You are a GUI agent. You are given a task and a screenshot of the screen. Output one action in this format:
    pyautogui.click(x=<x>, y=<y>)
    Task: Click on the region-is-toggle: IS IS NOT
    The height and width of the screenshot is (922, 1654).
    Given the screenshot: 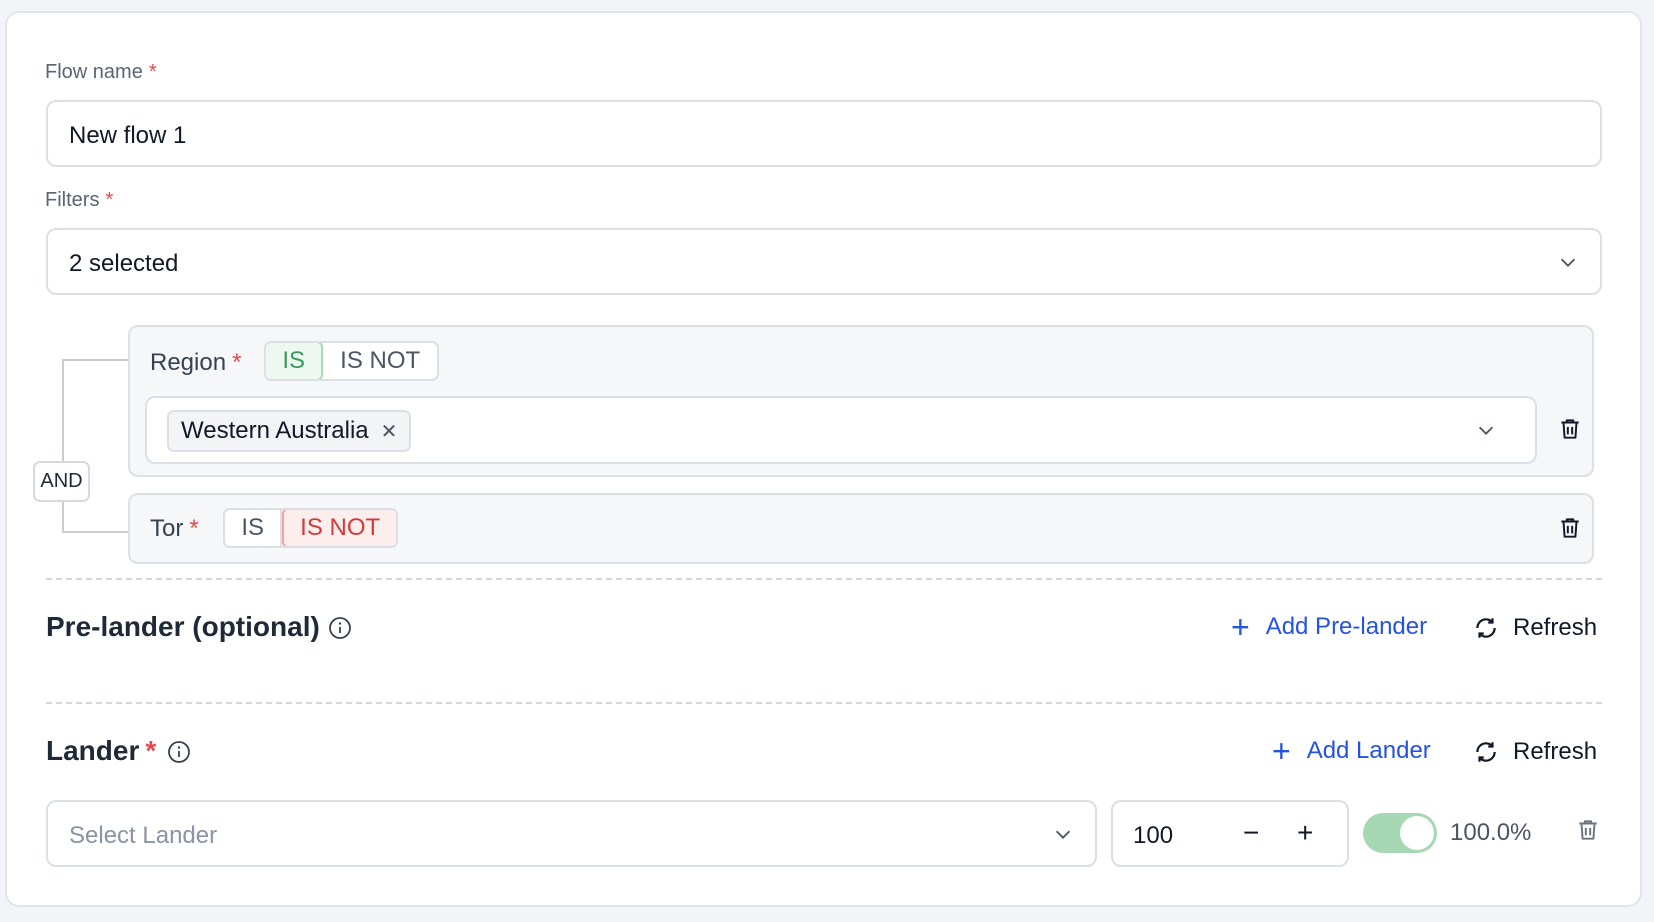 What is the action you would take?
    pyautogui.click(x=351, y=361)
    